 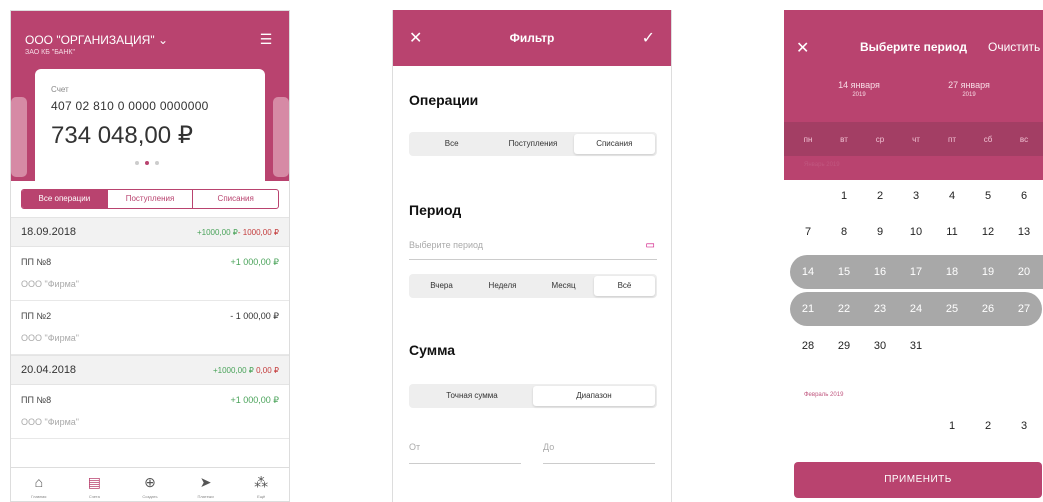 What do you see at coordinates (859, 85) in the screenshot?
I see `from-date-label: 14 января` at bounding box center [859, 85].